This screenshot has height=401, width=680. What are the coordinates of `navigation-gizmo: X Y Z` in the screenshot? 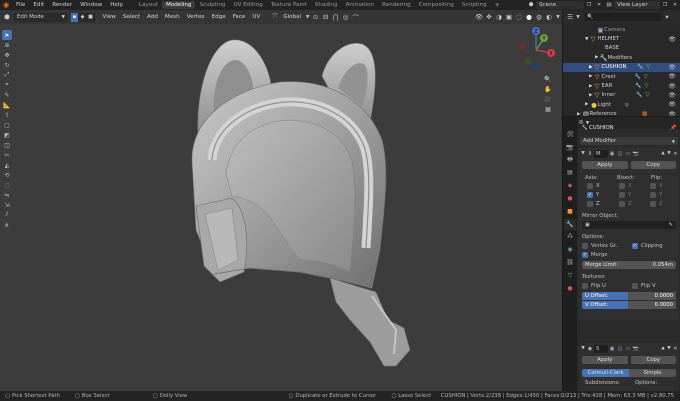 It's located at (536, 48).